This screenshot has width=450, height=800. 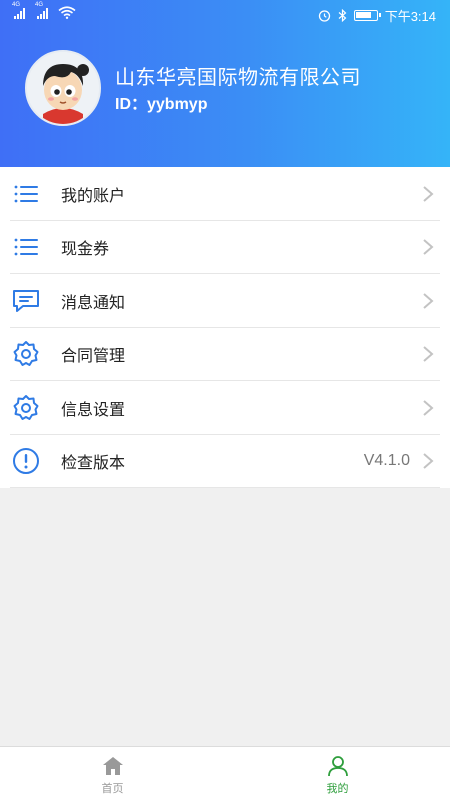 I want to click on menu-item-contracts: 合同管理, so click(x=225, y=355).